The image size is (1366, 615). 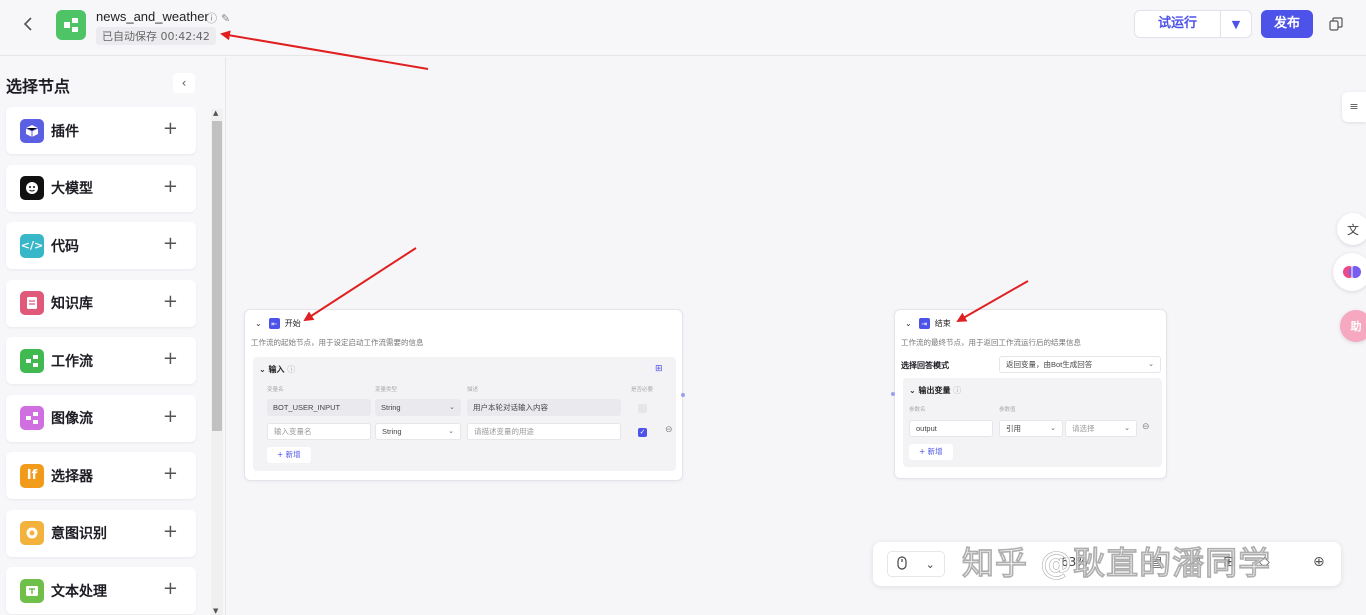 What do you see at coordinates (917, 410) in the screenshot?
I see `column-header: 参数名` at bounding box center [917, 410].